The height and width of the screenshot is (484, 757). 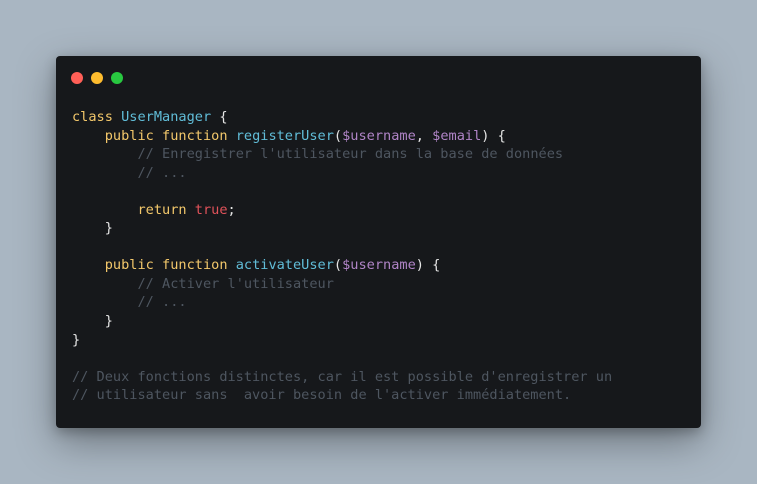 I want to click on code-token: {, so click(x=219, y=117).